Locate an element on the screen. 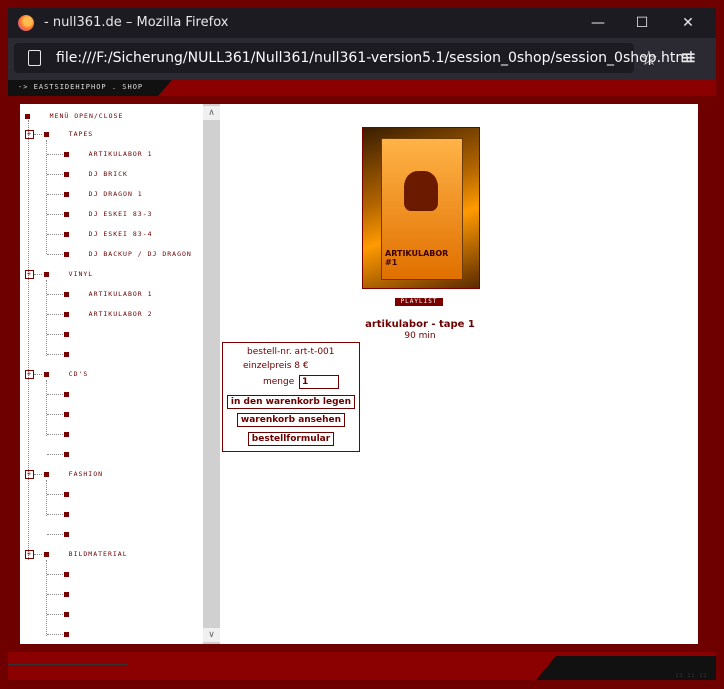 This screenshot has width=724, height=689. tree-category-tapes: TAPES is located at coordinates (68, 135).